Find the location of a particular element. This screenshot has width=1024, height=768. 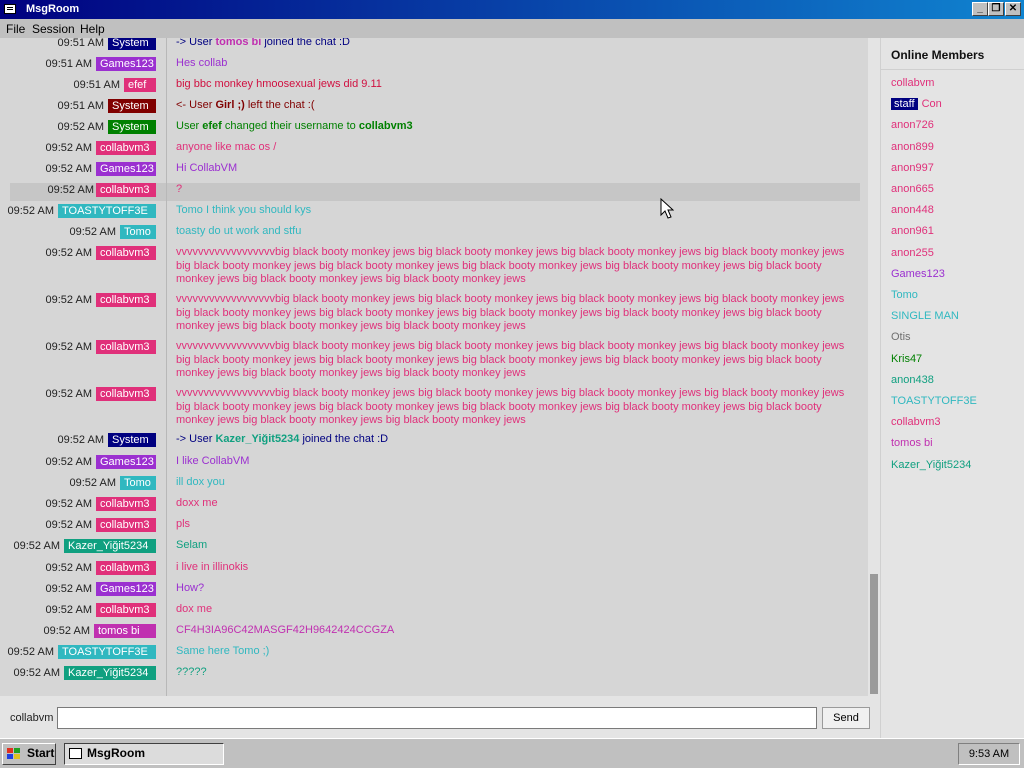

message-username: tomos bi is located at coordinates (125, 631).